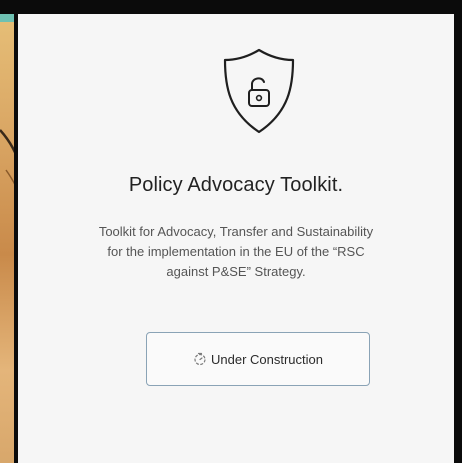  I want to click on card-title: Policy Advocacy Toolkit., so click(236, 185).